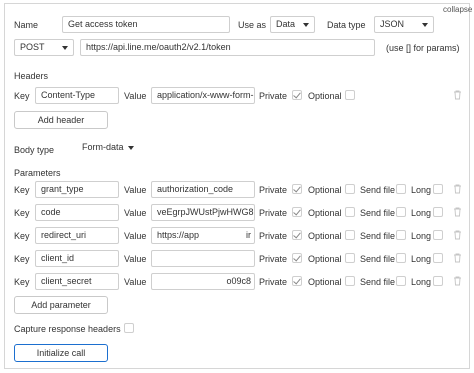  I want to click on use-as-select: Data, so click(292, 24).